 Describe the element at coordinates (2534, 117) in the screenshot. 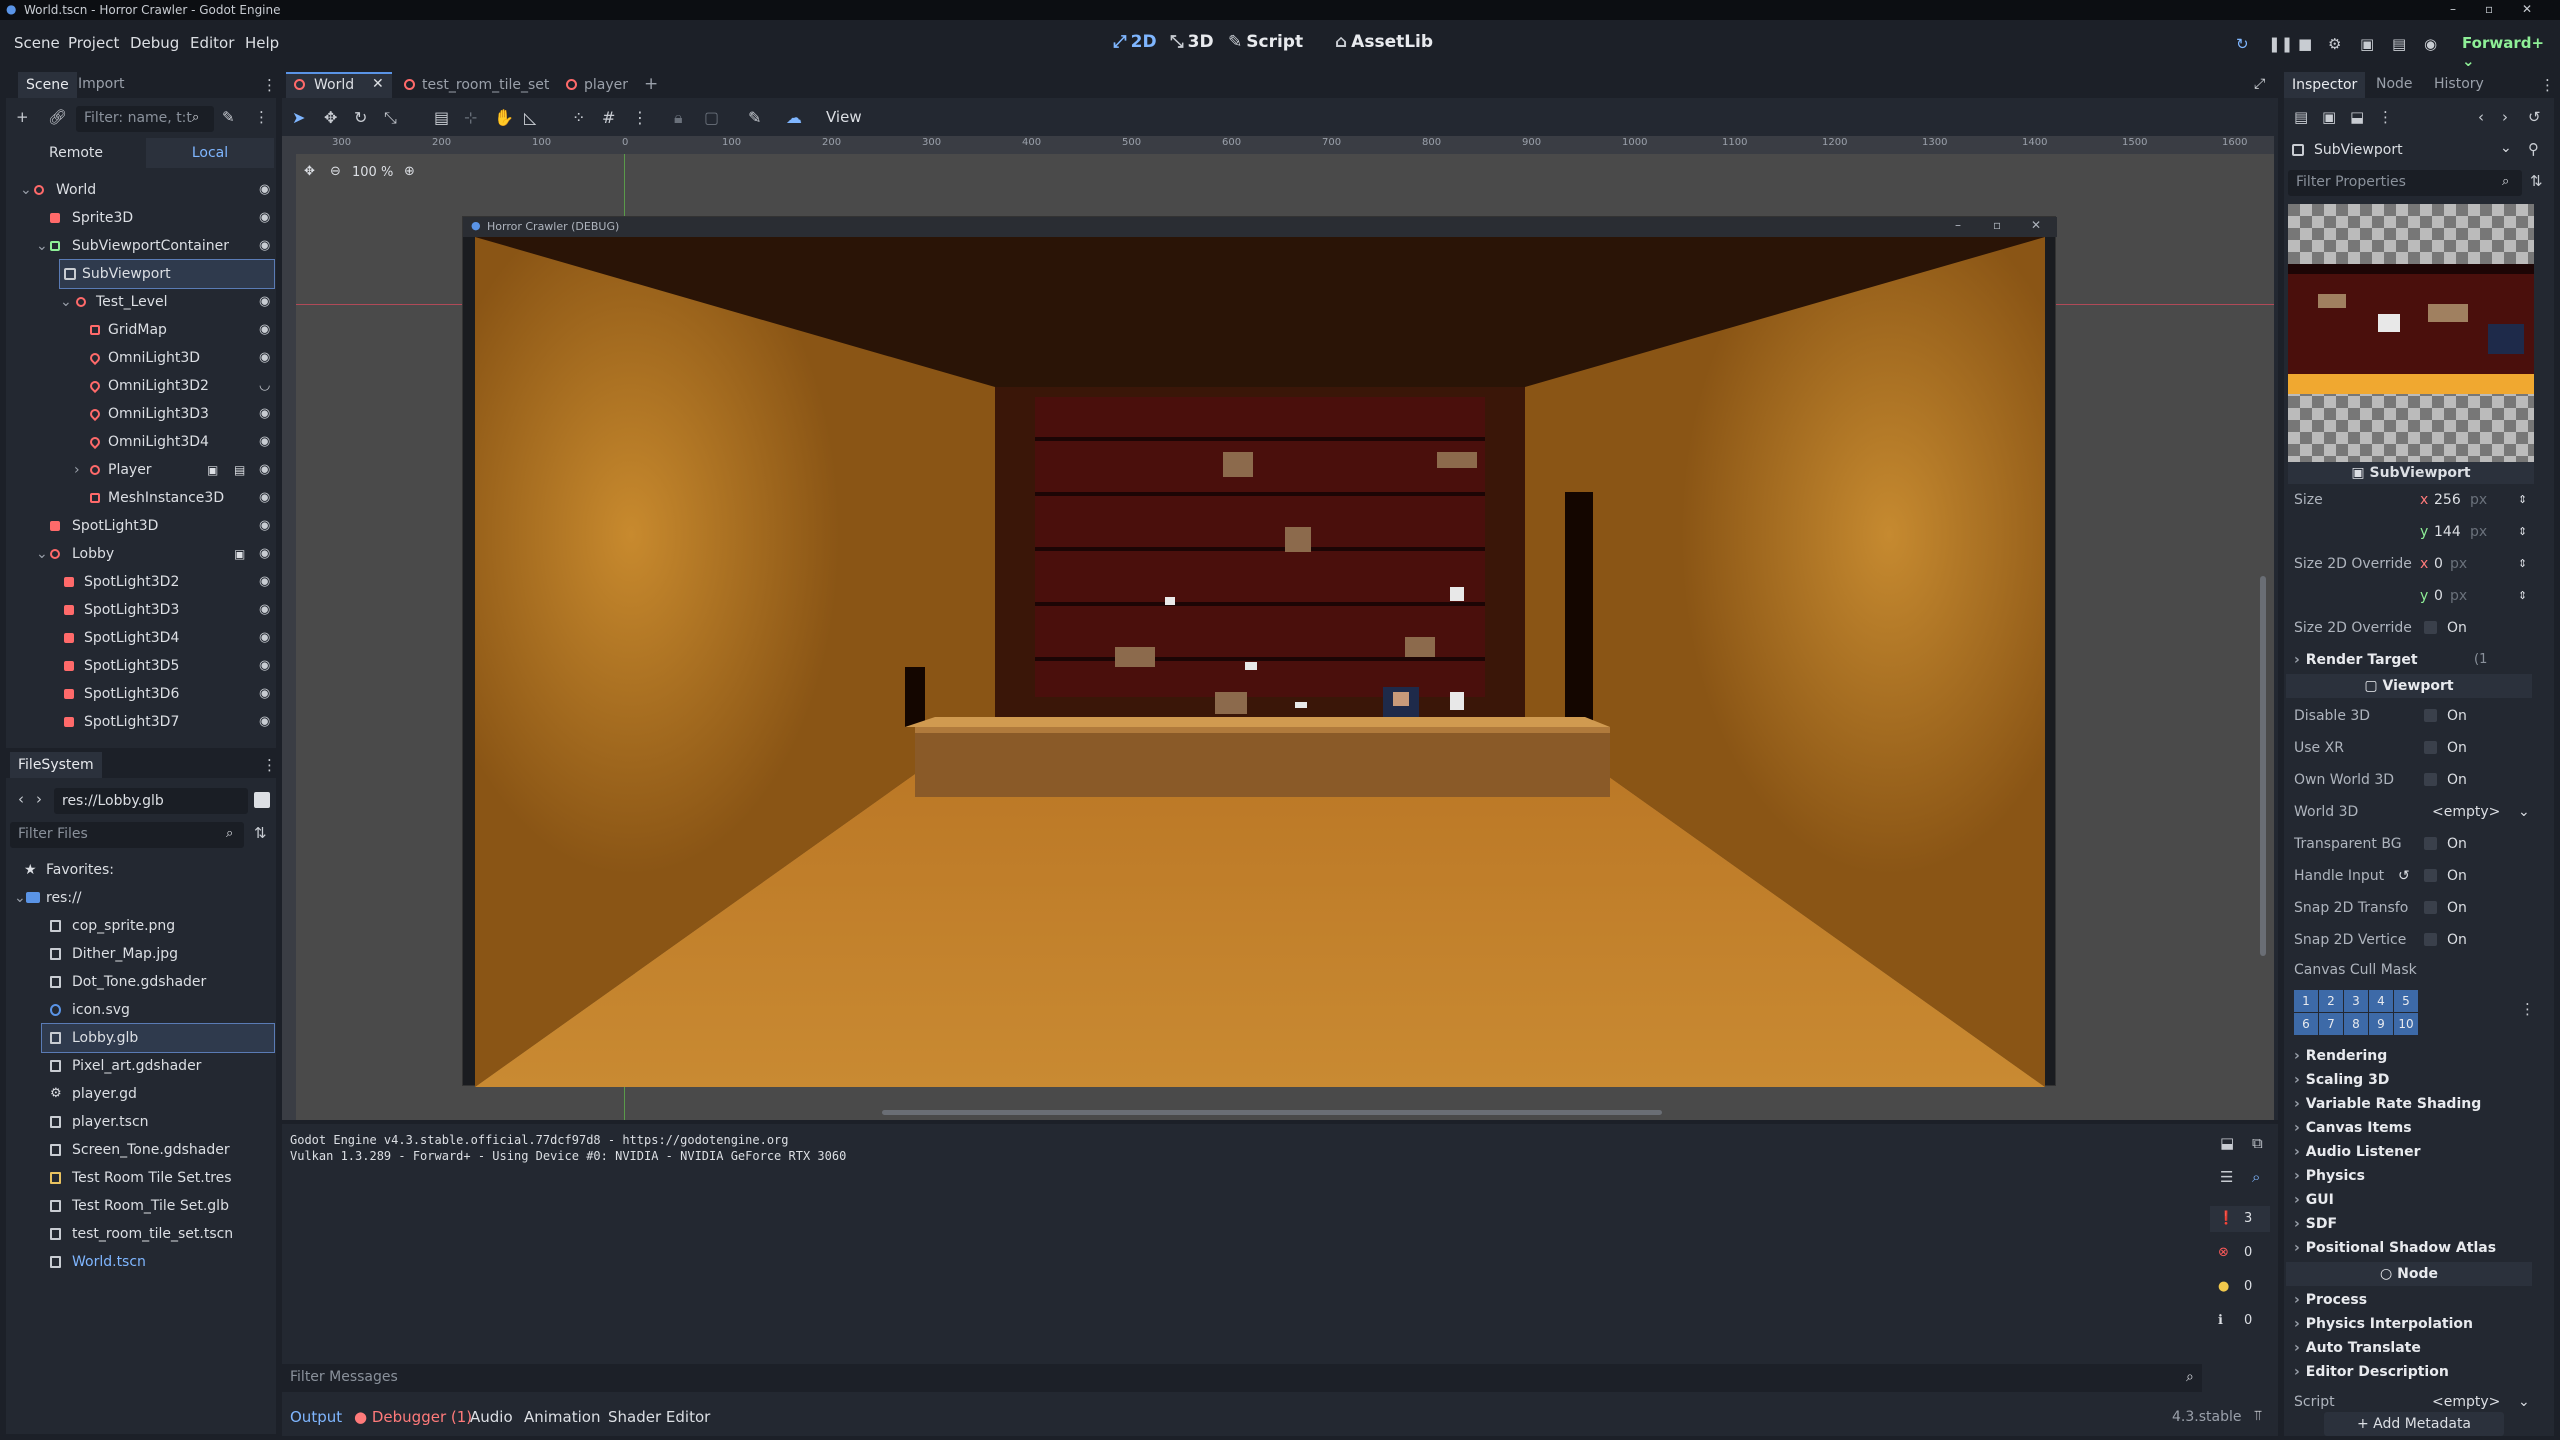

I see `object-history-icon: ↺` at that location.